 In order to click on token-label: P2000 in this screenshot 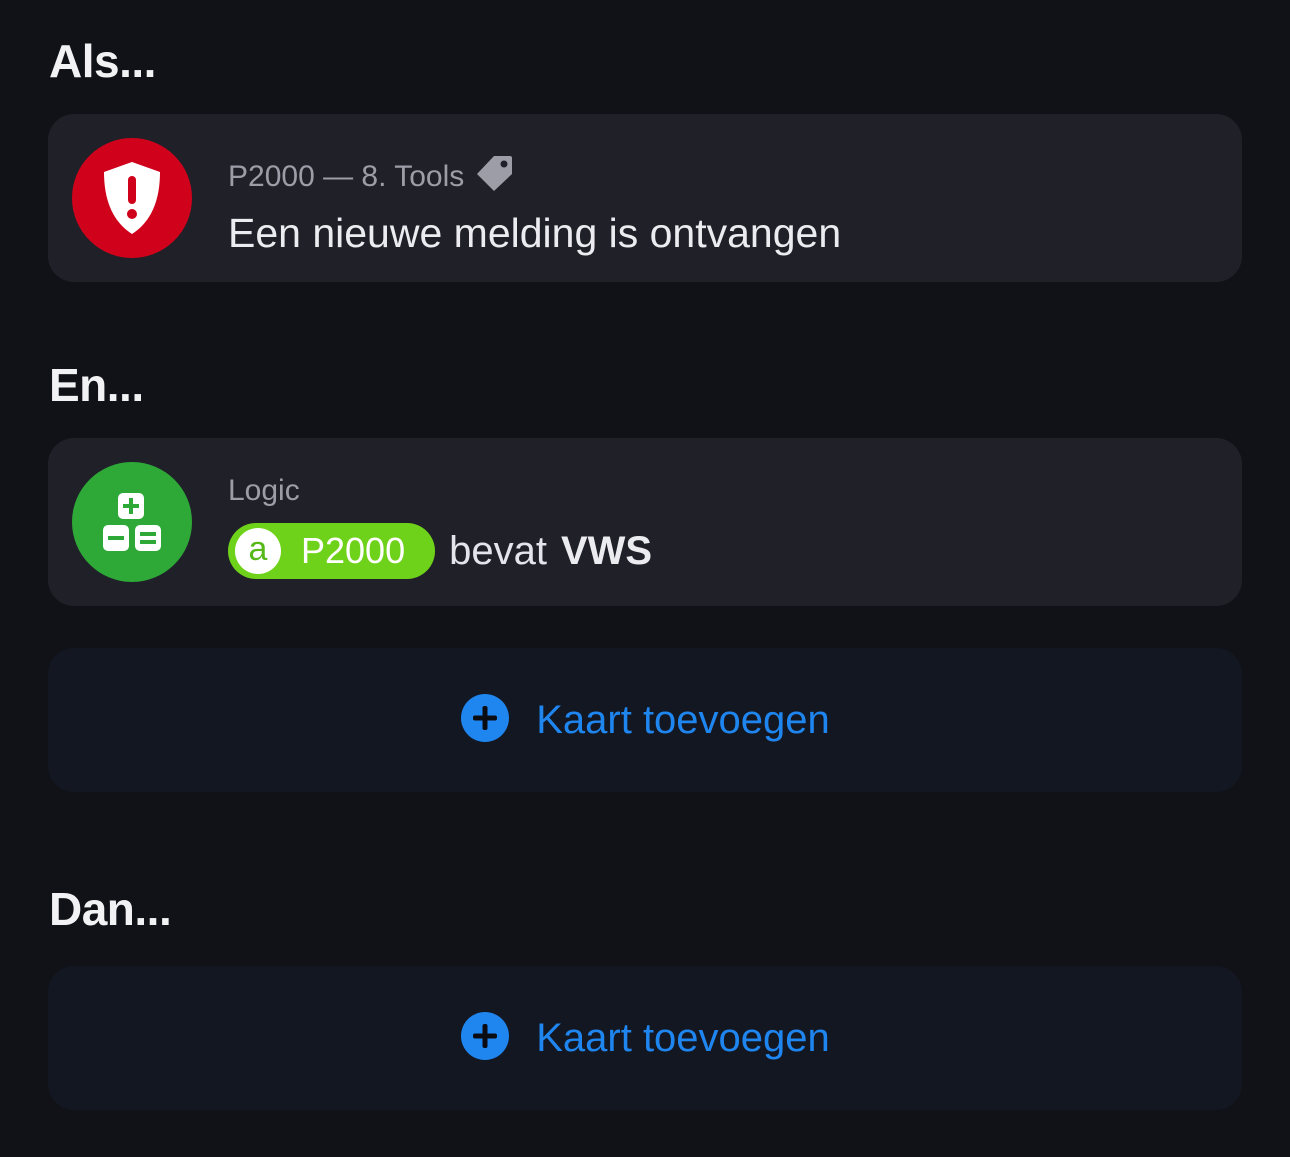, I will do `click(353, 550)`.